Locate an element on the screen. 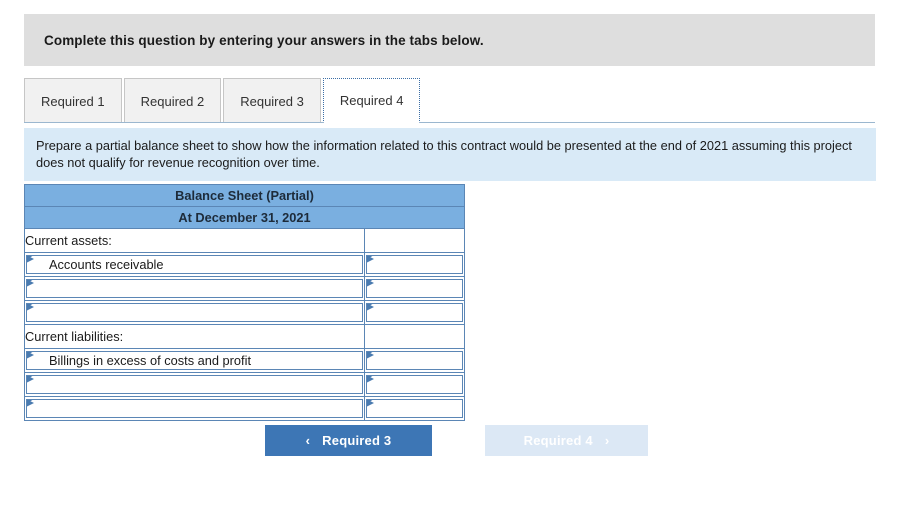 This screenshot has width=913, height=511. tab-list: Required 1 Required 2 Required 3 Required 4 is located at coordinates (223, 100).